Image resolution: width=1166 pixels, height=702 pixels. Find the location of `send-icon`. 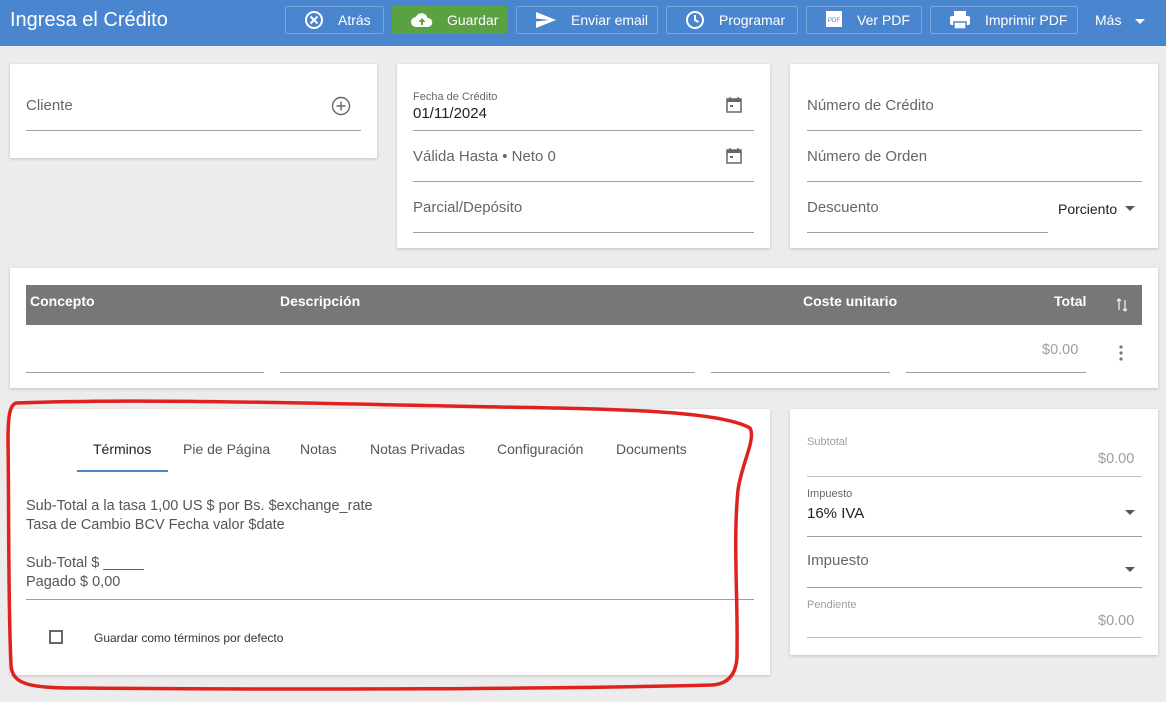

send-icon is located at coordinates (546, 20).